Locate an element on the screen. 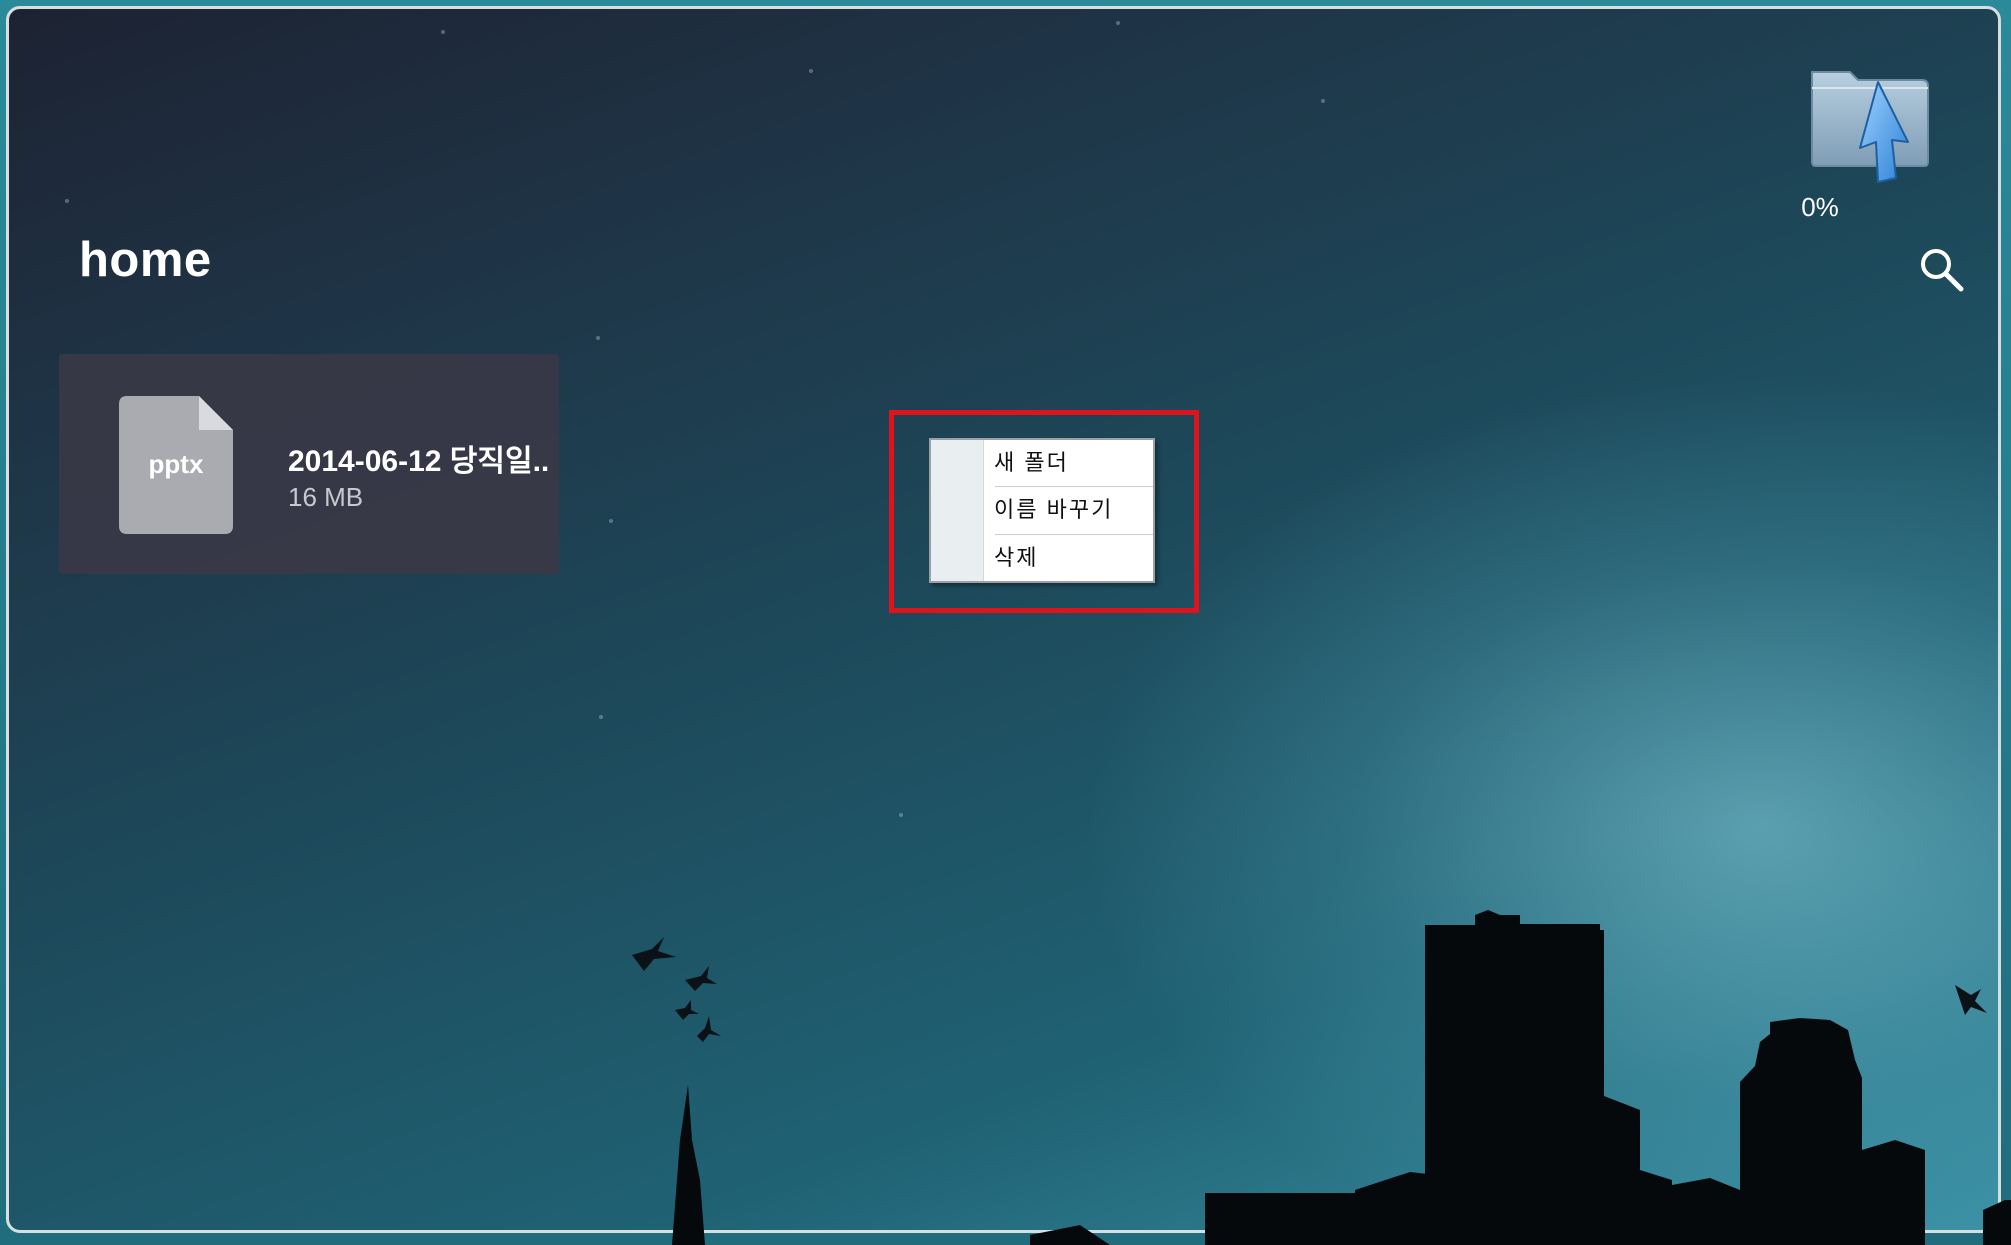 The image size is (2011, 1245). search-icon is located at coordinates (1941, 269).